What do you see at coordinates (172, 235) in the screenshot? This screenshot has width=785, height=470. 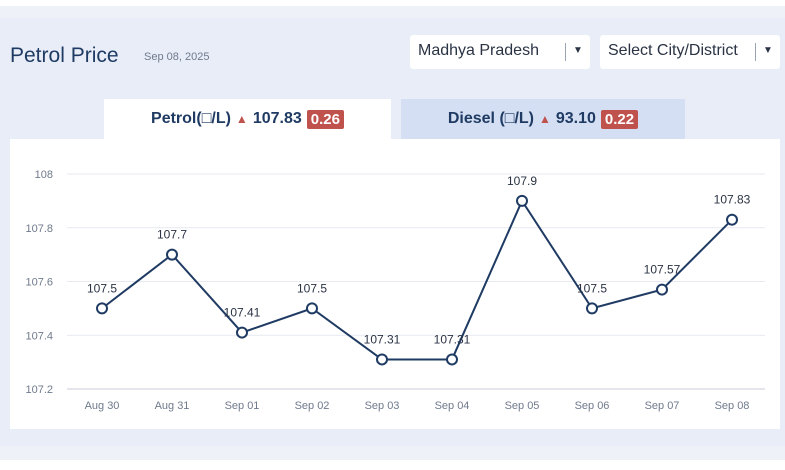 I see `data-label: 107.7` at bounding box center [172, 235].